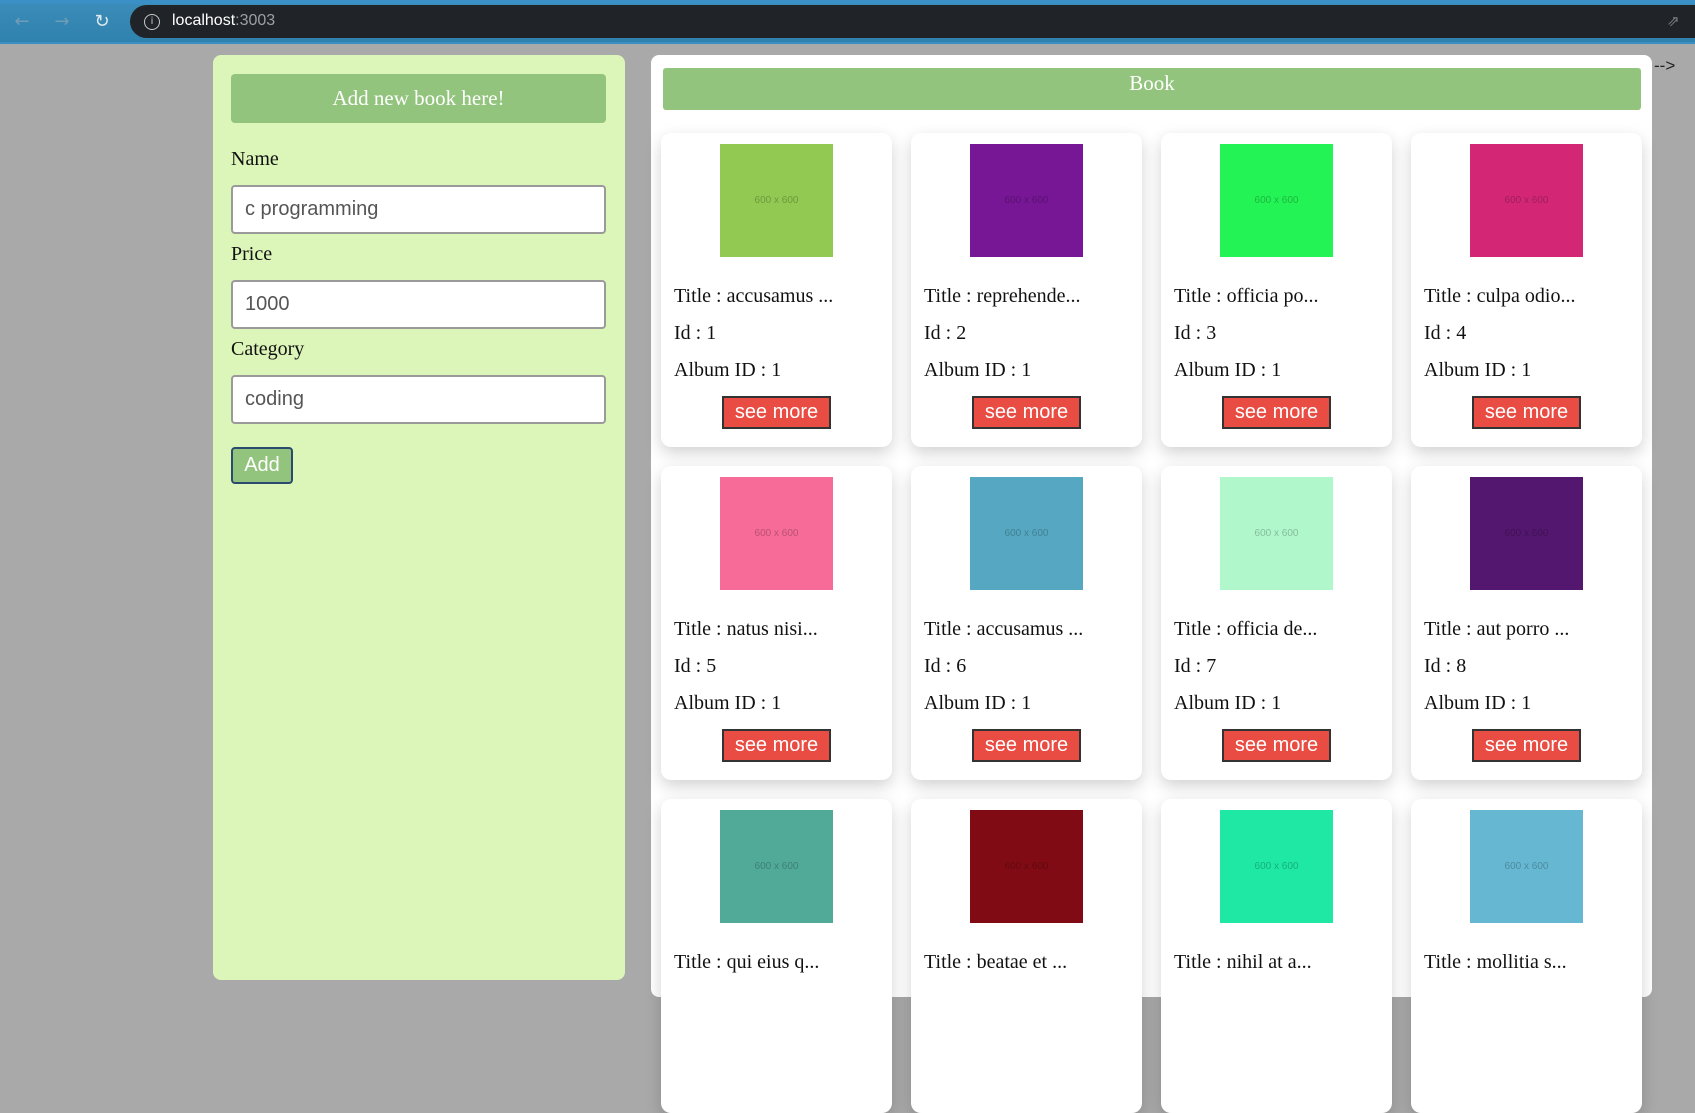 The width and height of the screenshot is (1695, 1113). What do you see at coordinates (152, 22) in the screenshot?
I see `info-icon: i` at bounding box center [152, 22].